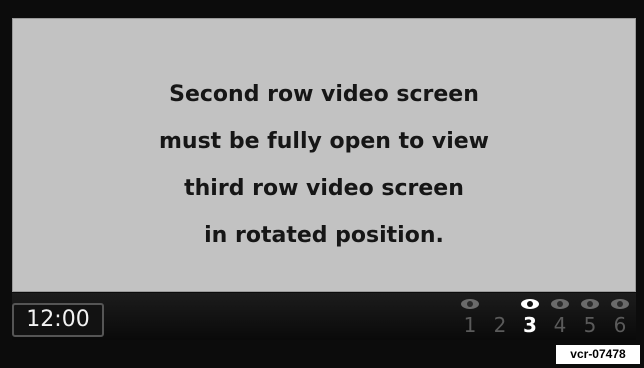 The height and width of the screenshot is (368, 644). Describe the element at coordinates (324, 188) in the screenshot. I see `message-line-3: third row video screen` at that location.